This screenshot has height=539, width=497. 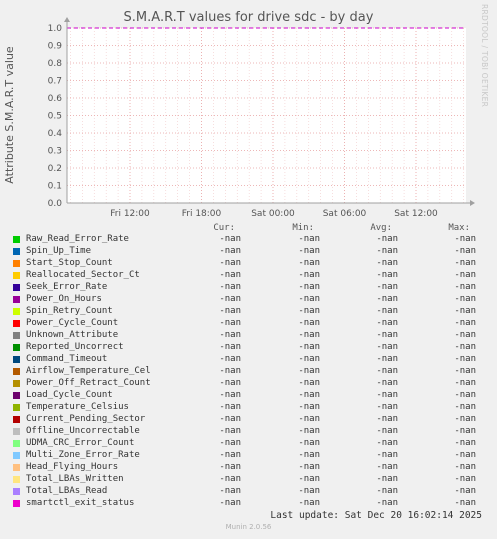 I want to click on legend-item: Raw_Read_Error_Rate -nan -nan -nan -nan, so click(x=248, y=240).